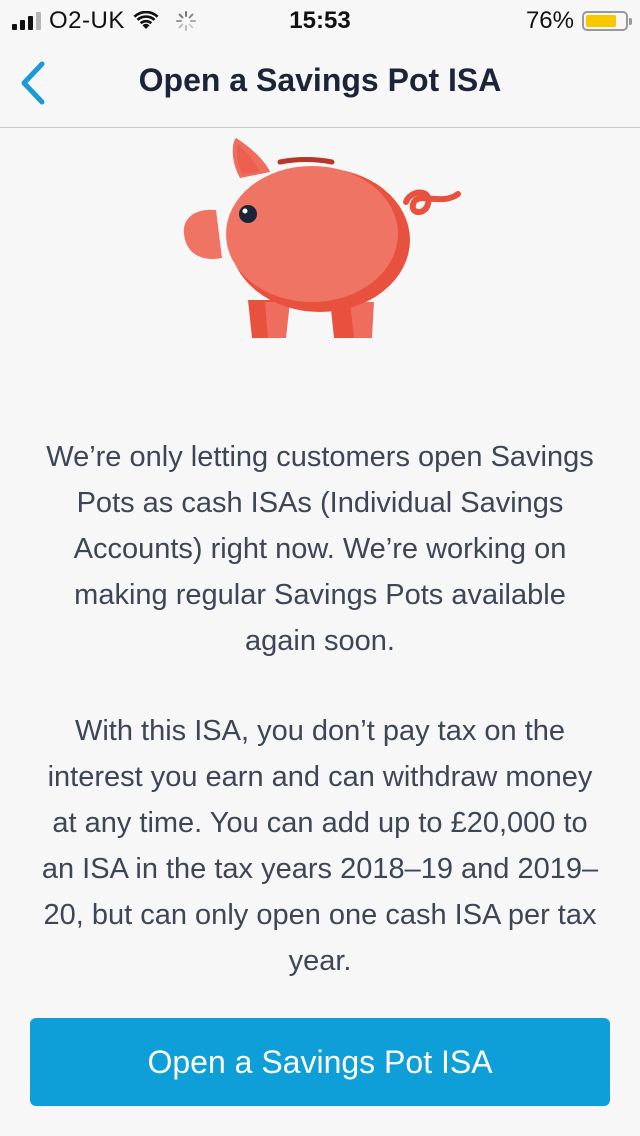  What do you see at coordinates (320, 1062) in the screenshot?
I see `open-savings-pot-isa-button: Open a Savings Pot ISA` at bounding box center [320, 1062].